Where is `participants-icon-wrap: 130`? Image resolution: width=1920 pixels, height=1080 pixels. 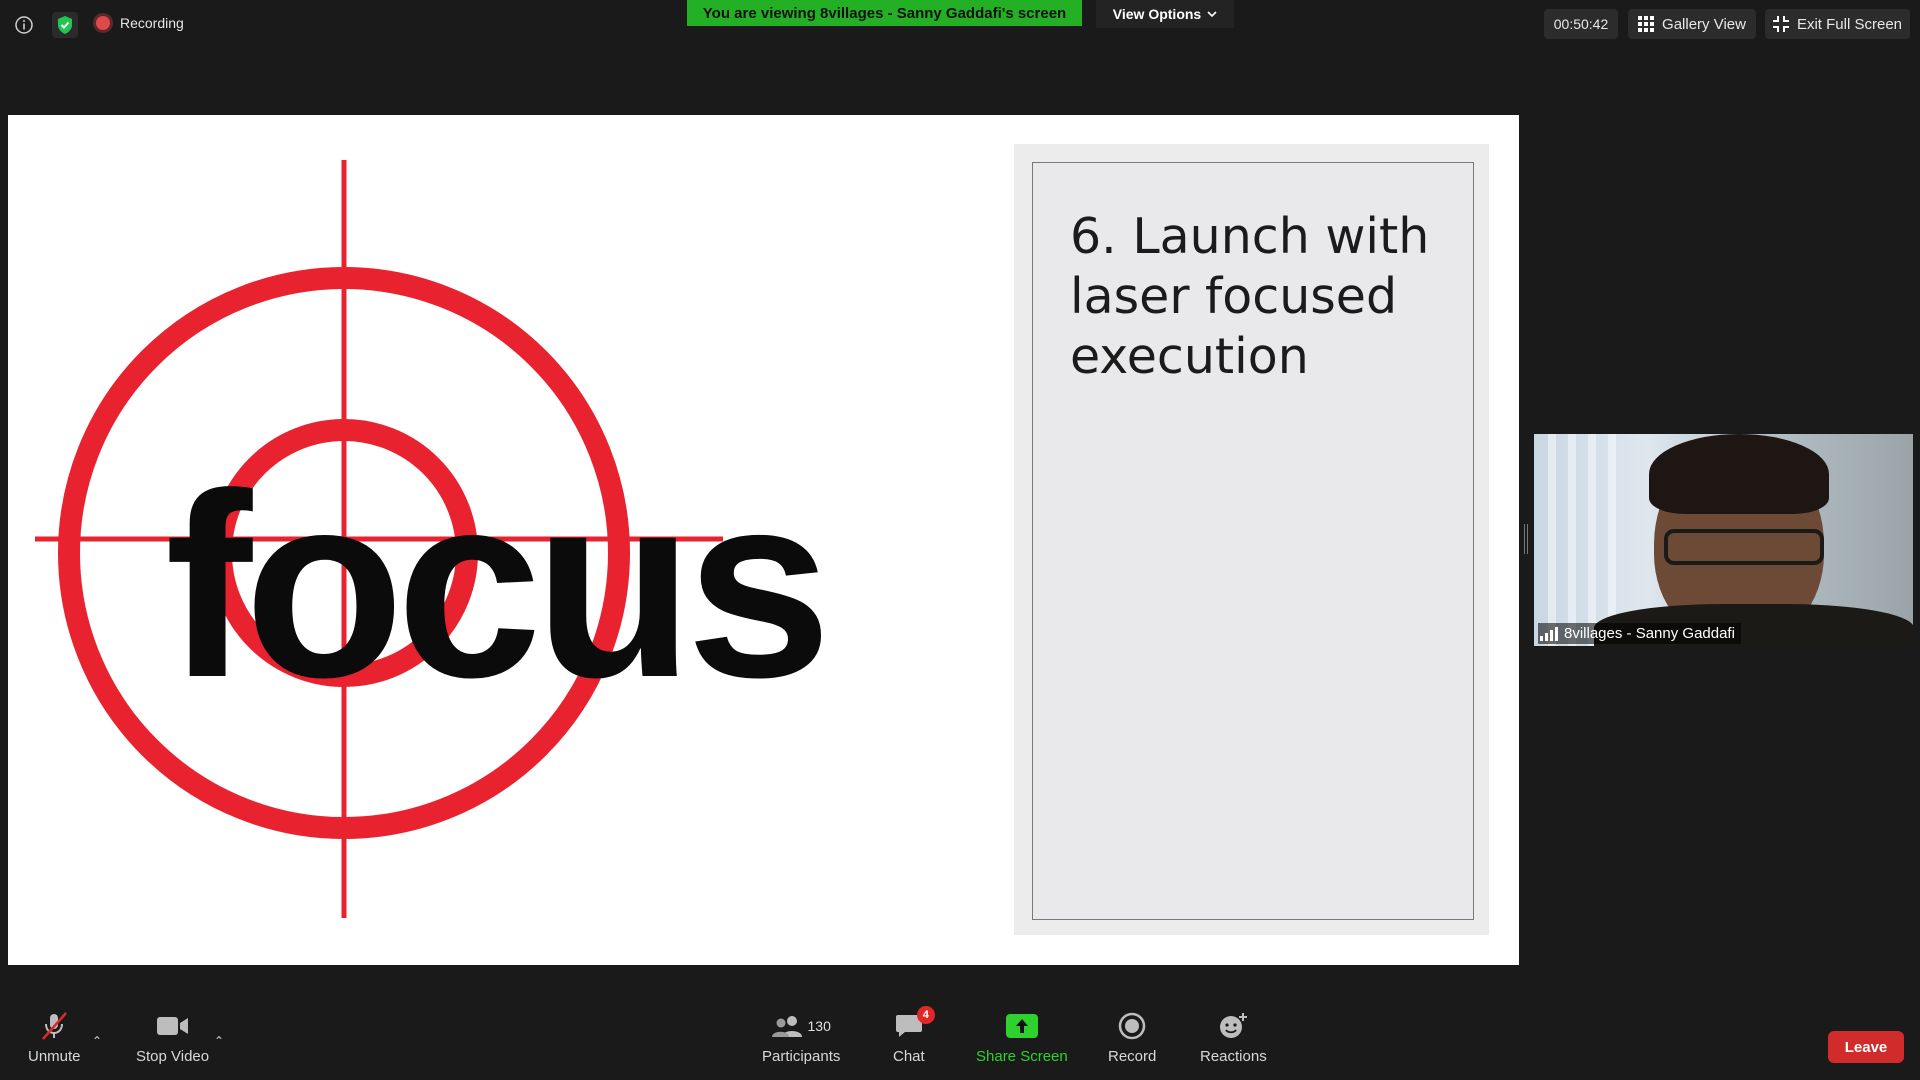 participants-icon-wrap: 130 is located at coordinates (801, 1026).